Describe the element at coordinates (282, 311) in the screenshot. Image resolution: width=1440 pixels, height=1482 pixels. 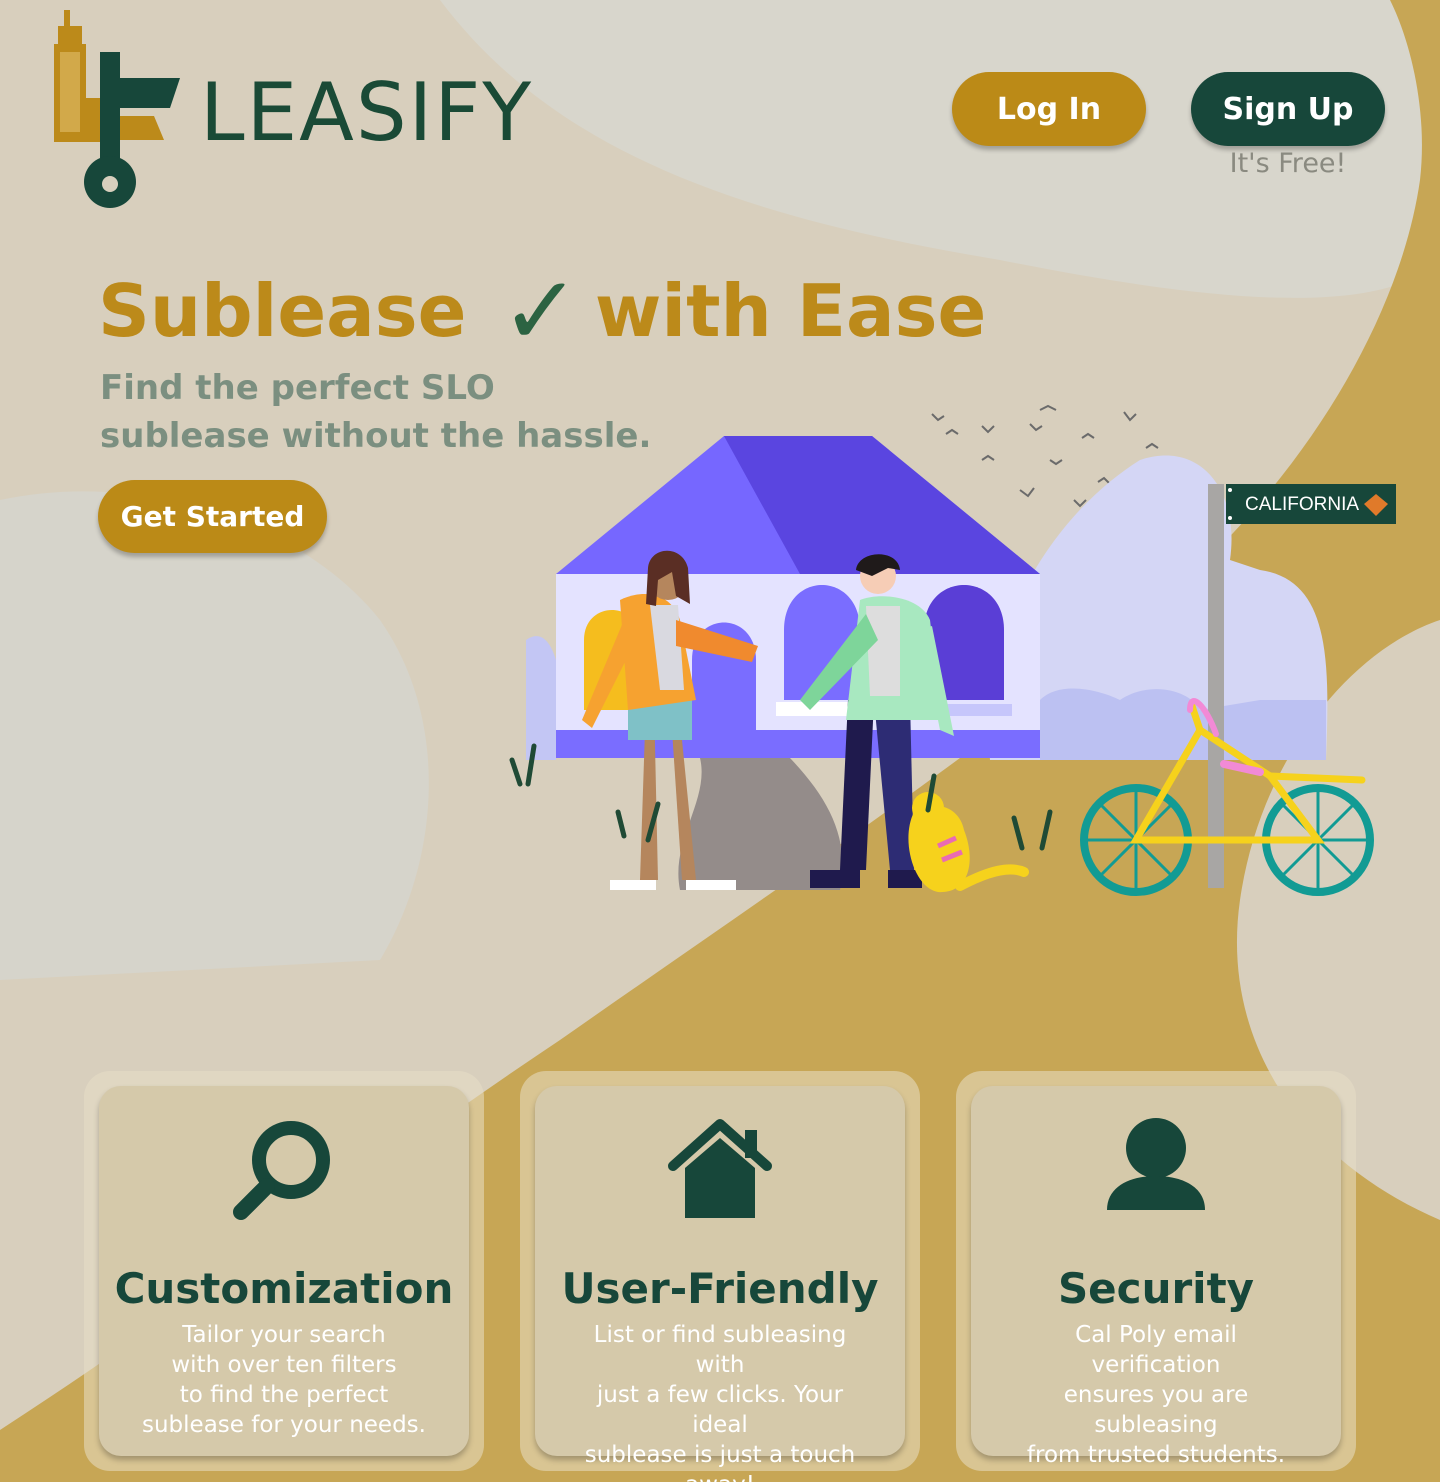
I see `hero-title-part1: Sublease` at that location.